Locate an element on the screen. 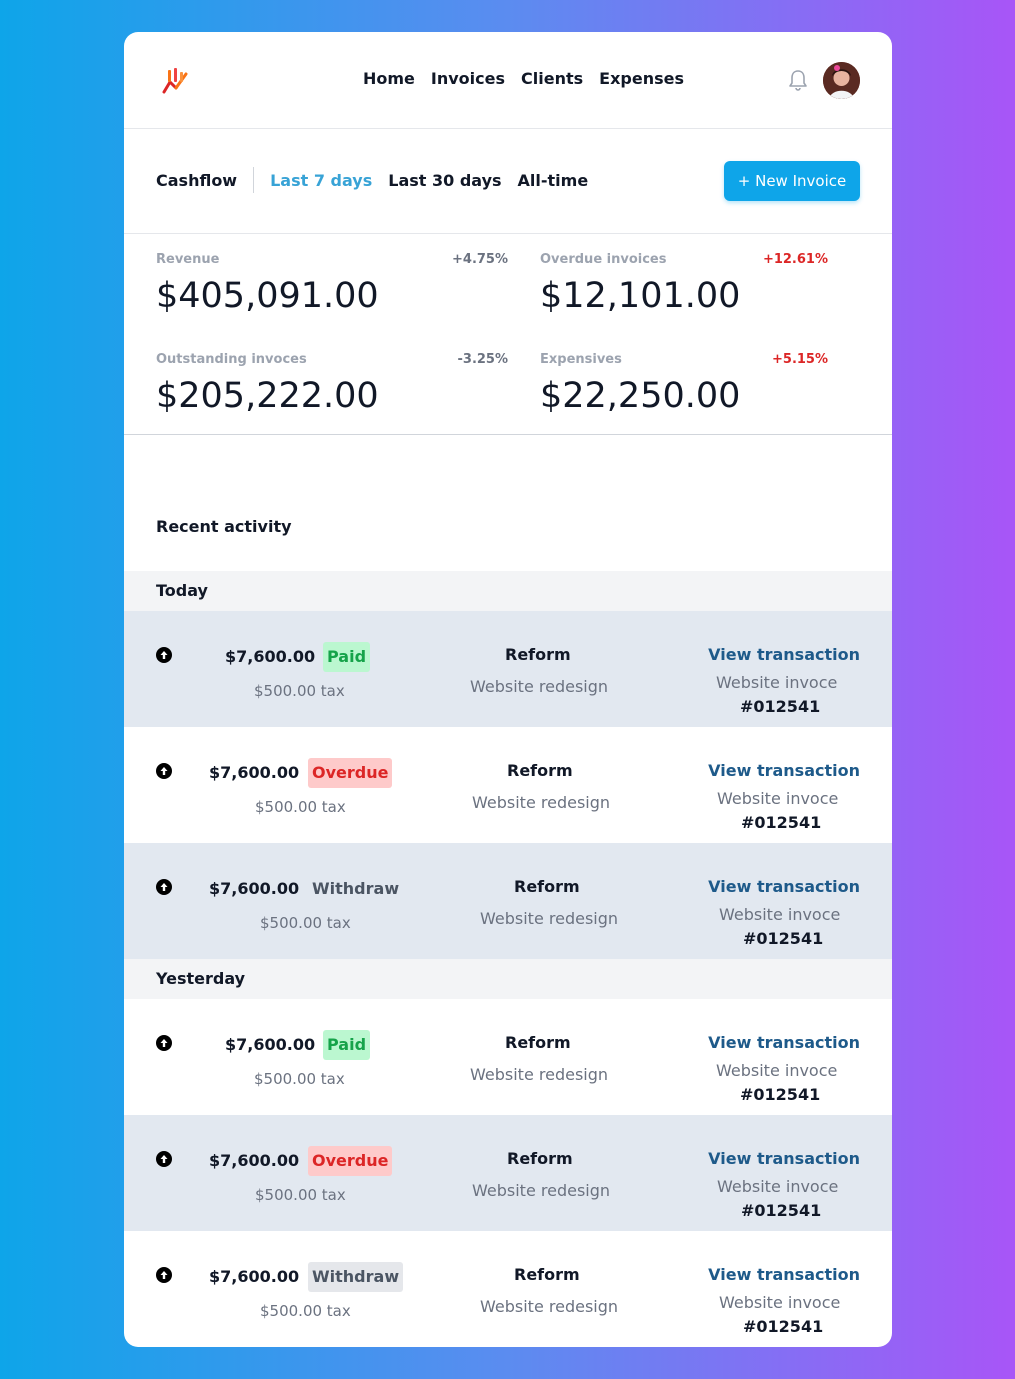 Image resolution: width=1015 pixels, height=1379 pixels. stat-delta: +5.15% is located at coordinates (800, 359).